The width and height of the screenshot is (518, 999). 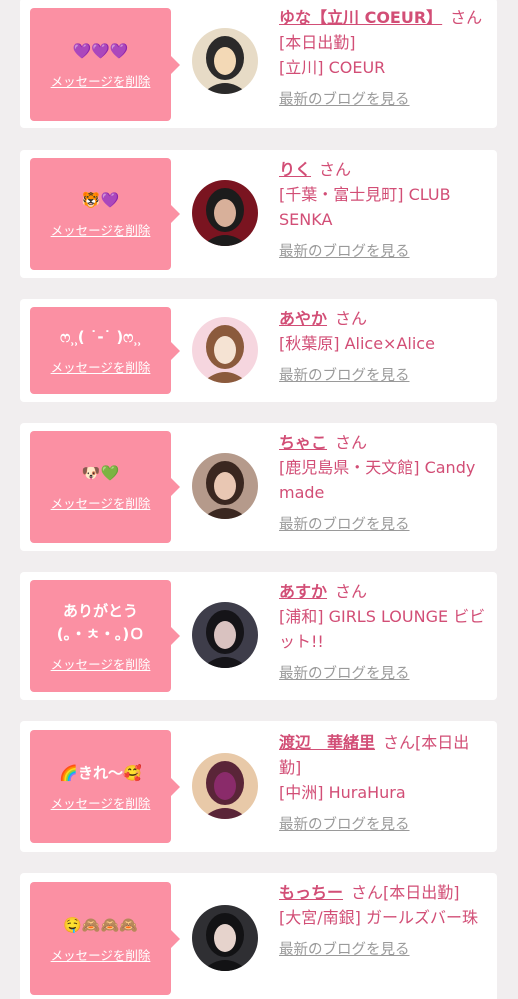 What do you see at coordinates (105, 214) in the screenshot?
I see `message-bubble: 🐯💜 メッセージを削除` at bounding box center [105, 214].